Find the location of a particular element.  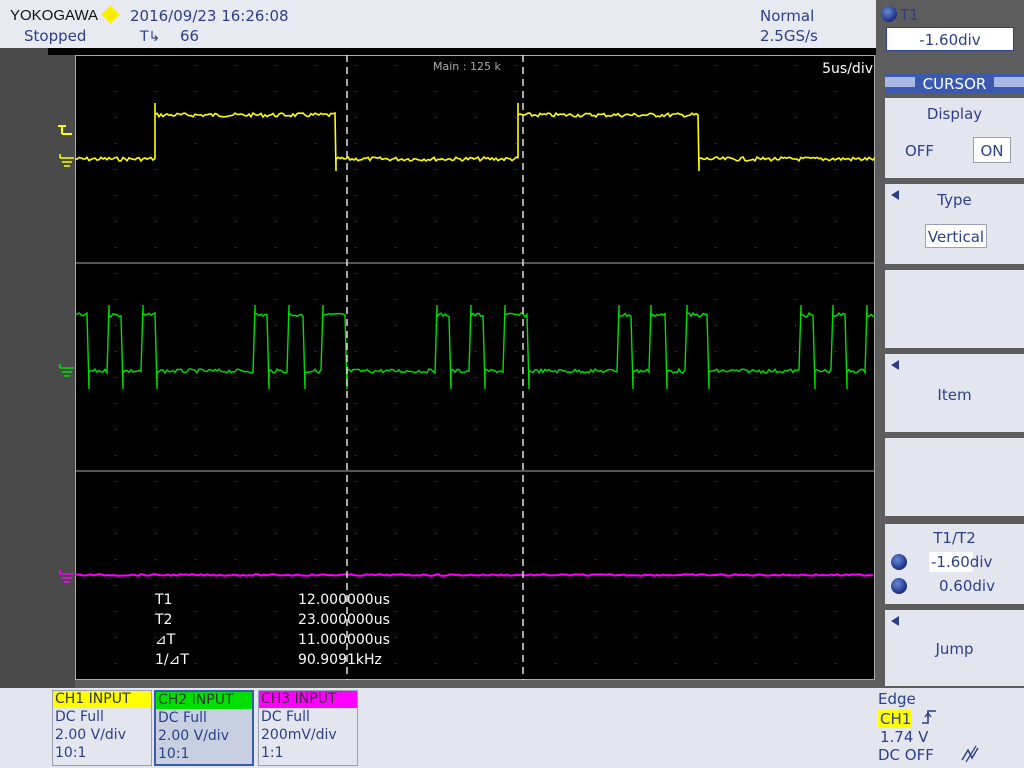

scope-top-border is located at coordinates (462, 51).